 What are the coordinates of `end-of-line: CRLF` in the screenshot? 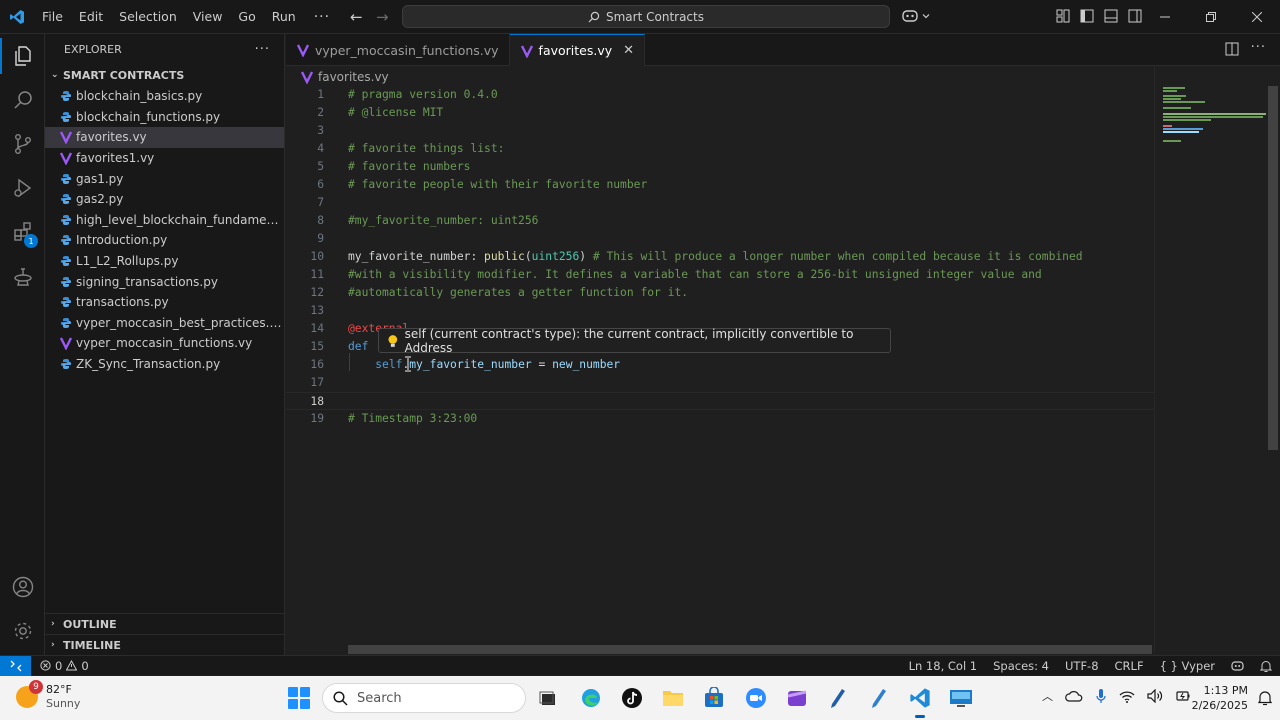 It's located at (1129, 666).